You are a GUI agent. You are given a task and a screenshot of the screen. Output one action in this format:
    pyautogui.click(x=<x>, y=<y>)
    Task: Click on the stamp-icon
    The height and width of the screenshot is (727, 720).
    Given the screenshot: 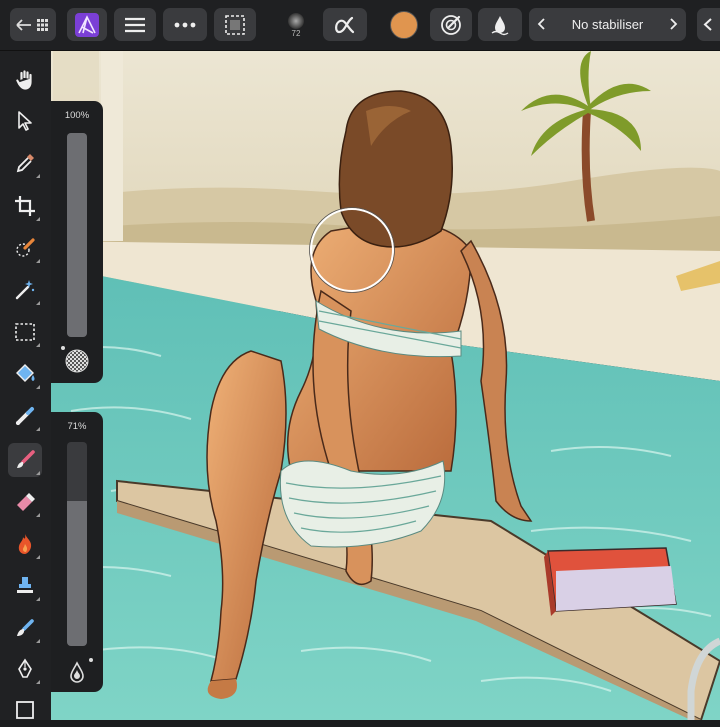 What is the action you would take?
    pyautogui.click(x=25, y=585)
    